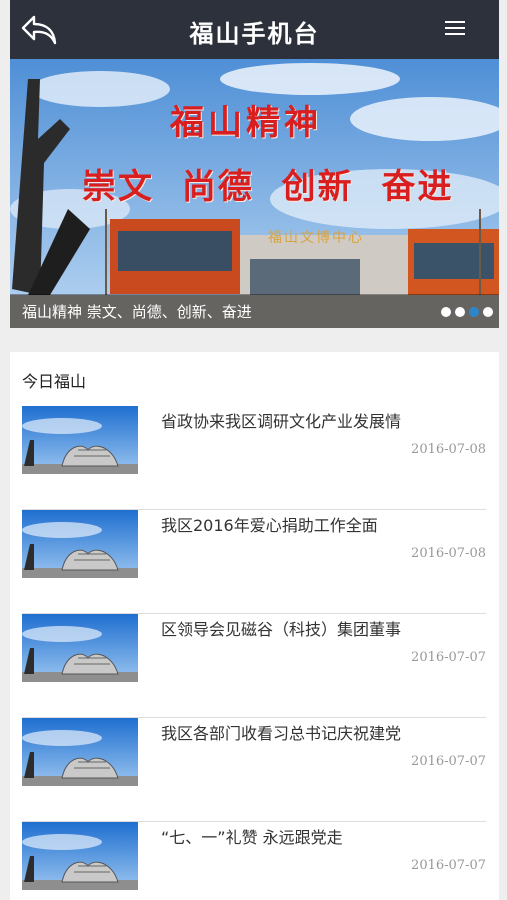  Describe the element at coordinates (254, 562) in the screenshot. I see `news-item: 我区2016年爱心捐助工作全面 2016-07-08` at that location.